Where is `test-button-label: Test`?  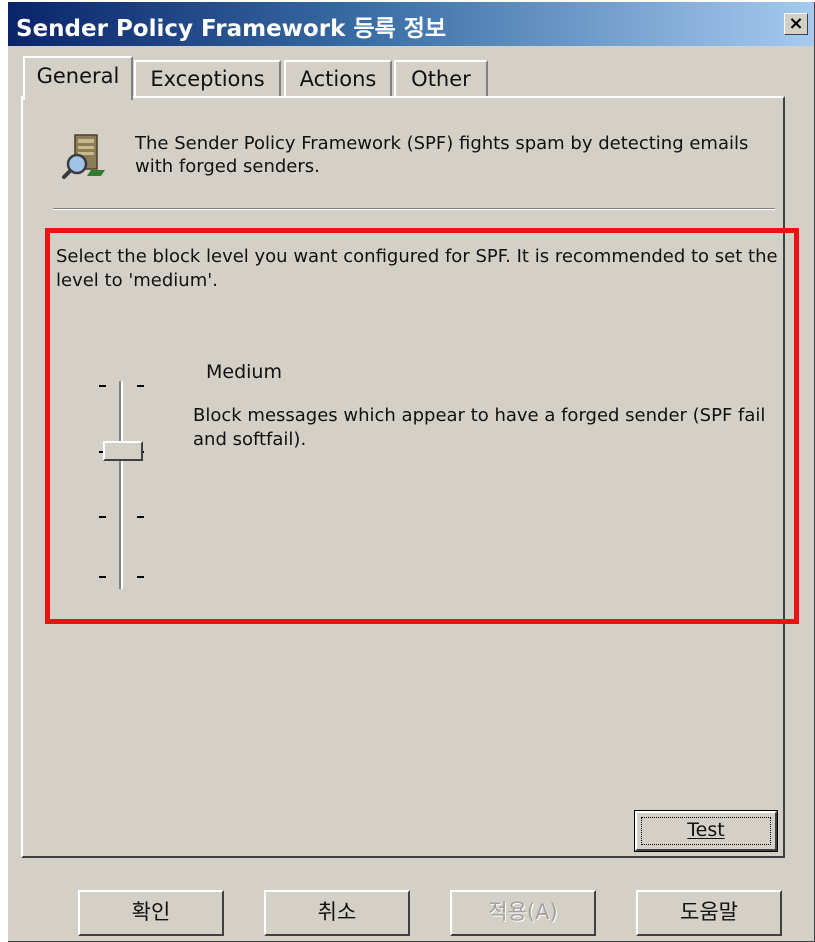
test-button-label: Test is located at coordinates (706, 830).